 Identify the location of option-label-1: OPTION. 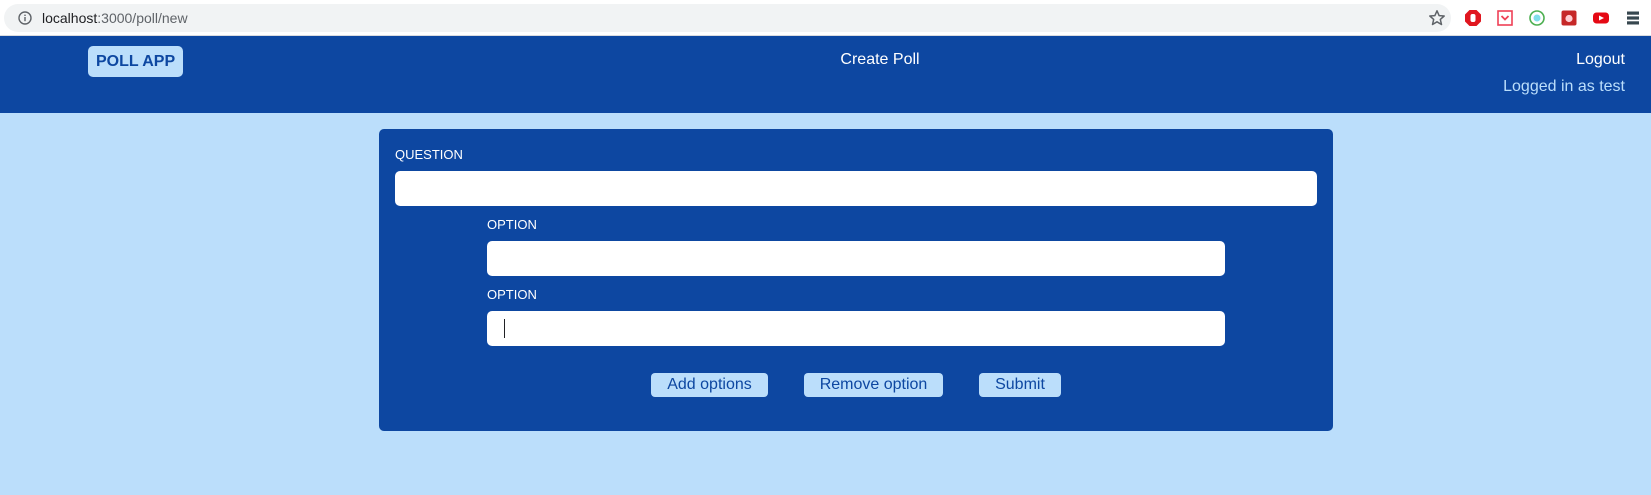
(512, 224).